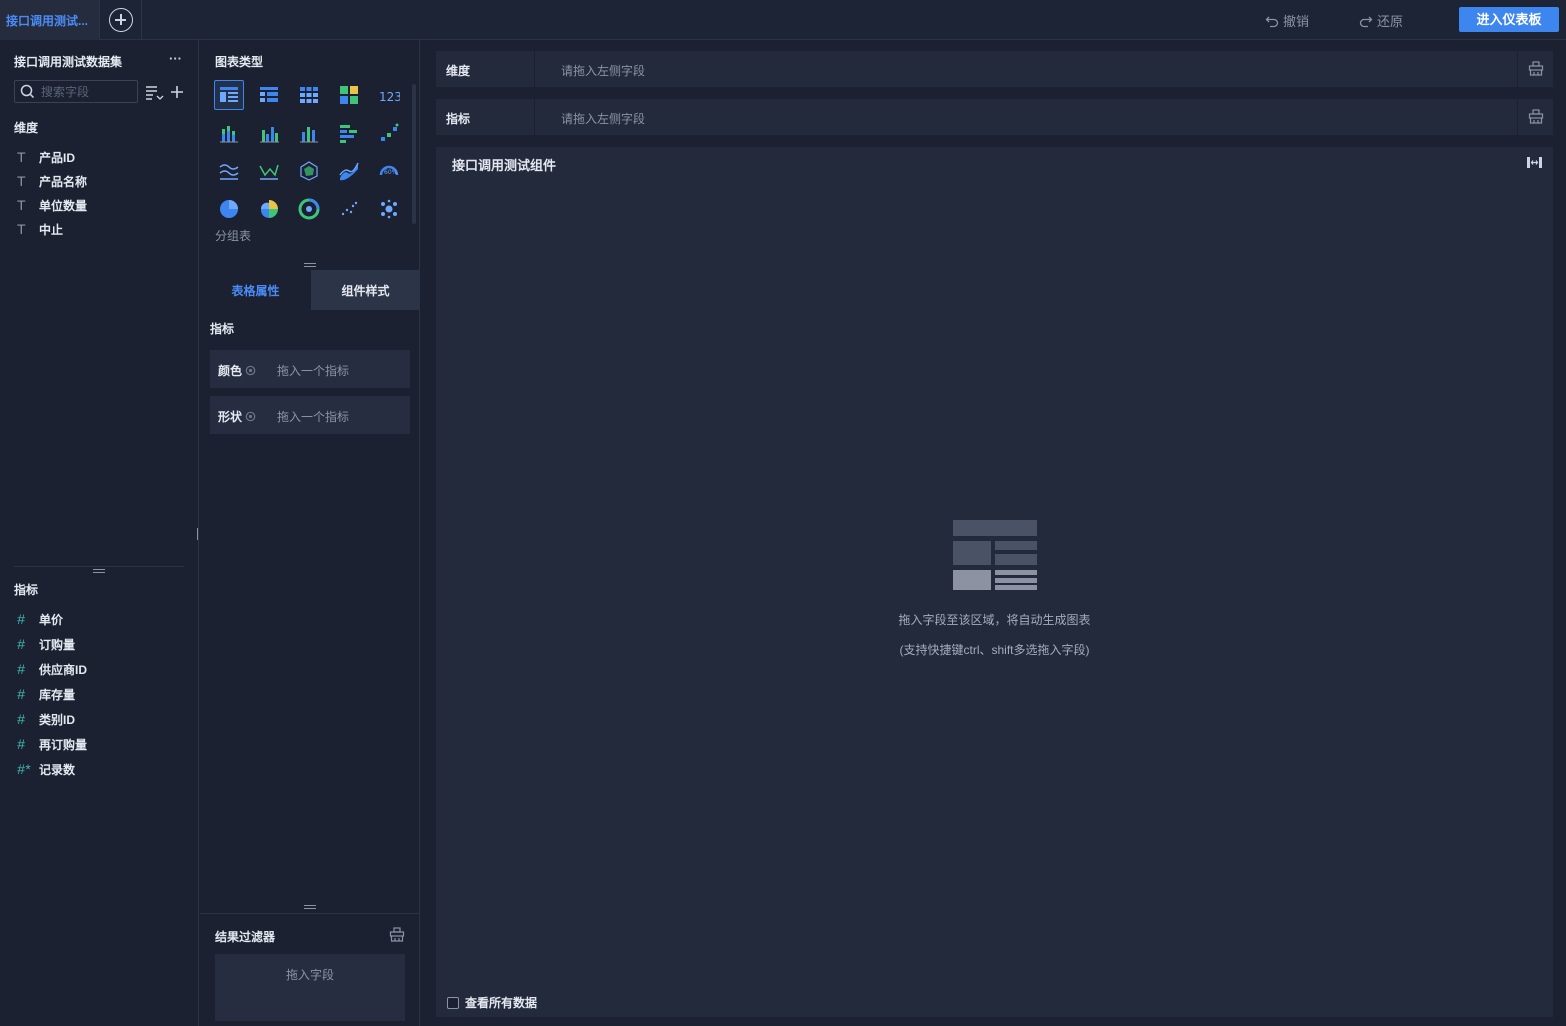 This screenshot has width=1566, height=1026. What do you see at coordinates (269, 133) in the screenshot?
I see `grouped-bar-icon` at bounding box center [269, 133].